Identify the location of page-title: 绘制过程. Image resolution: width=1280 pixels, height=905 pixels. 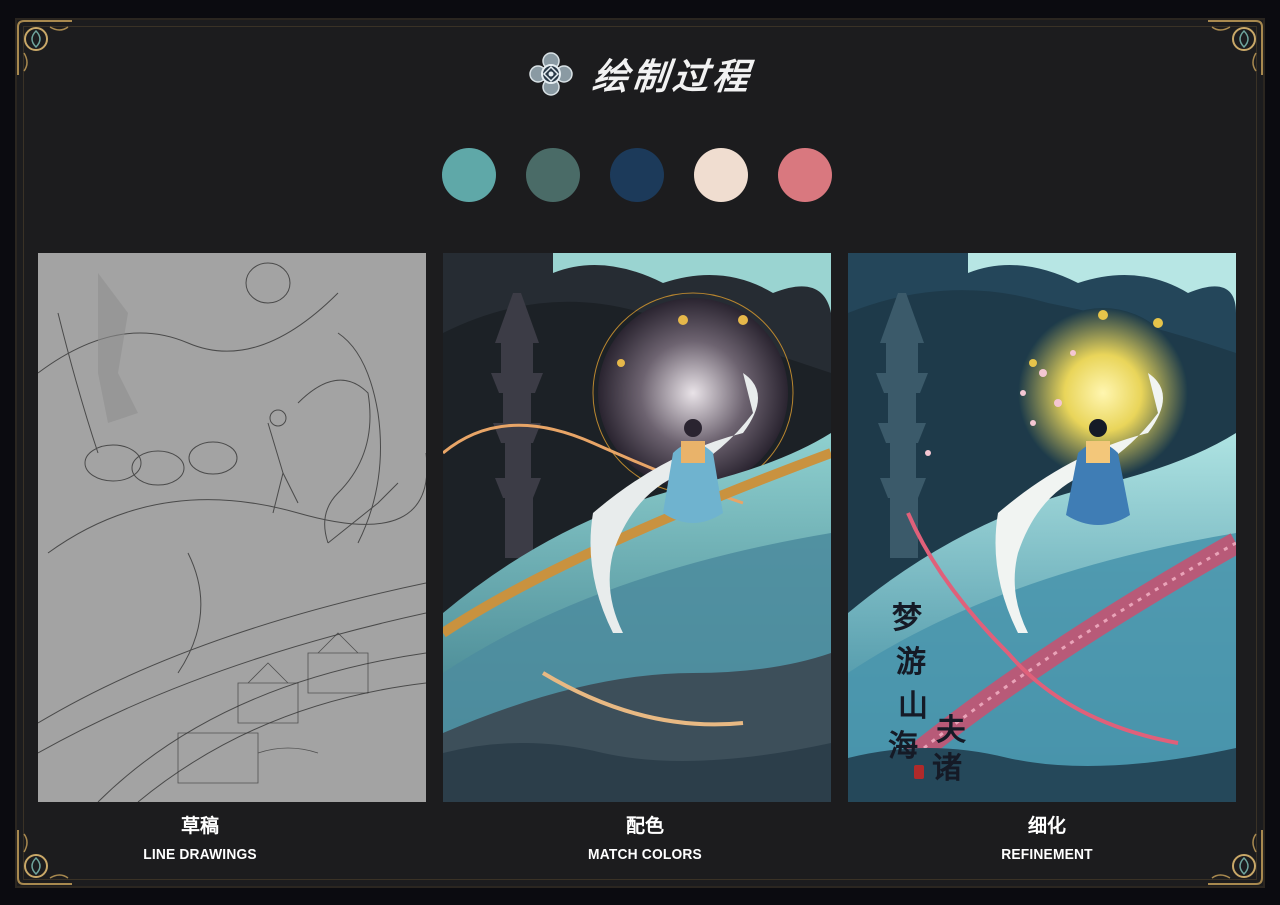
(672, 77).